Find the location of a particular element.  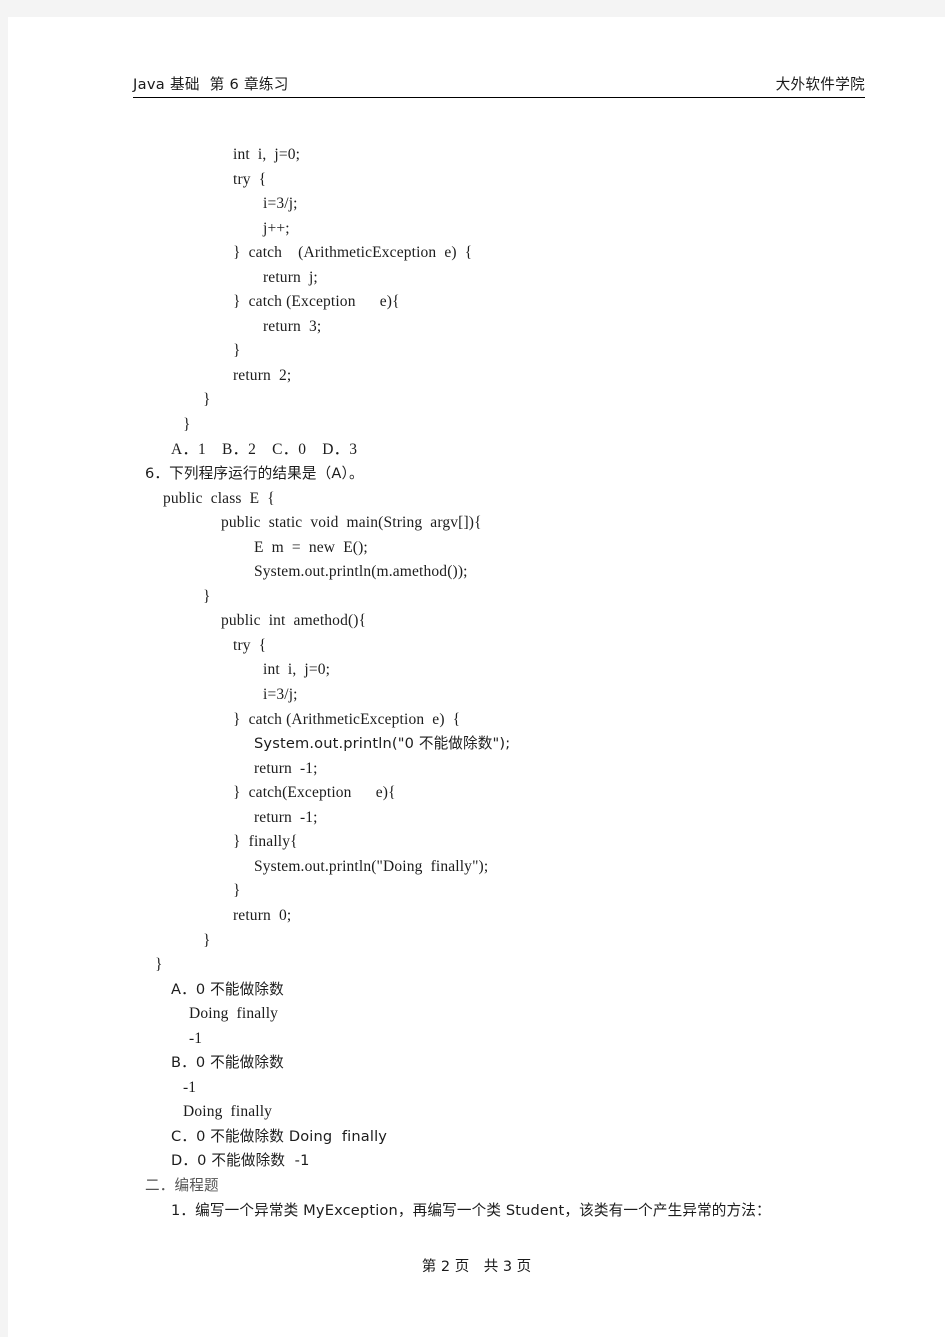

document-line: System.out.println("Doing finally"); is located at coordinates (371, 866).